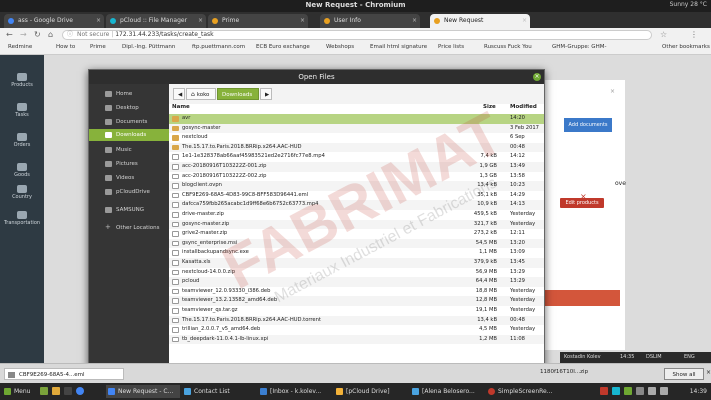 This screenshot has height=400, width=711. Describe the element at coordinates (266, 94) in the screenshot. I see `forward-button: ▶` at that location.